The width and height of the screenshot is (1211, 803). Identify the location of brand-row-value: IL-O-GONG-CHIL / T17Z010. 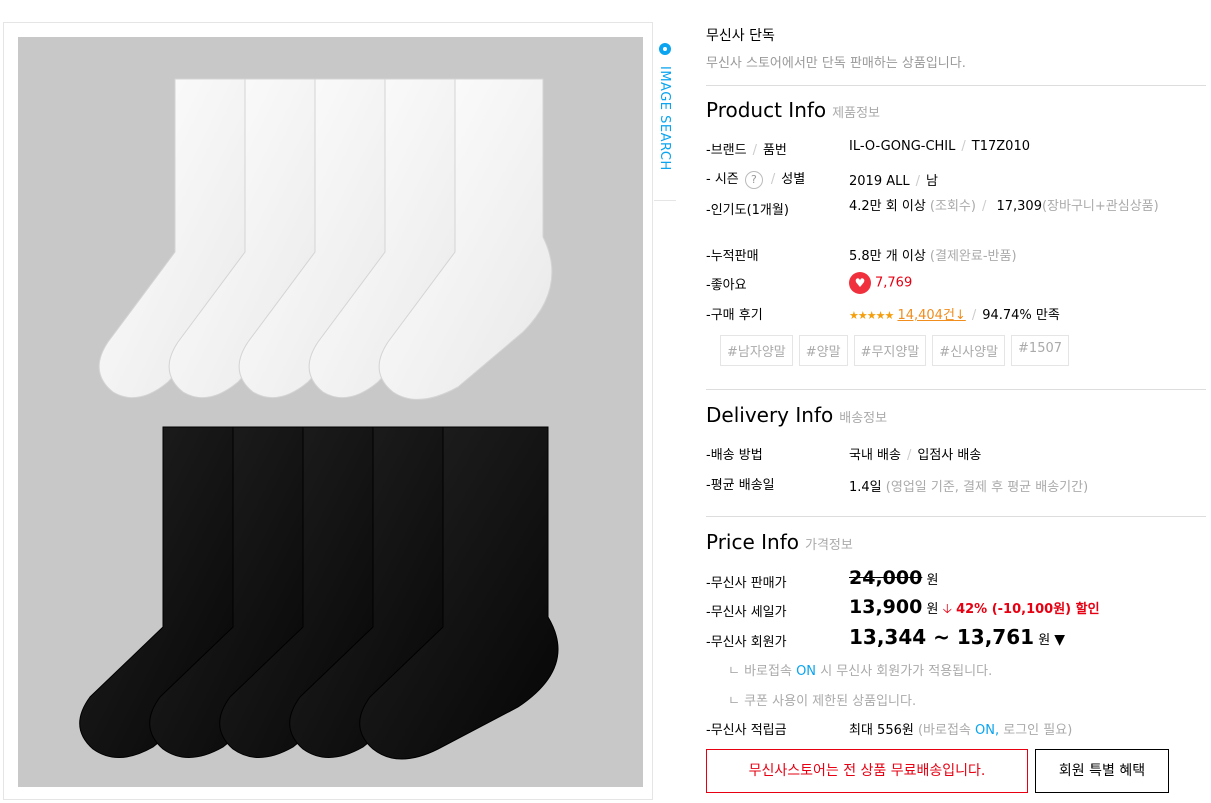
(939, 146).